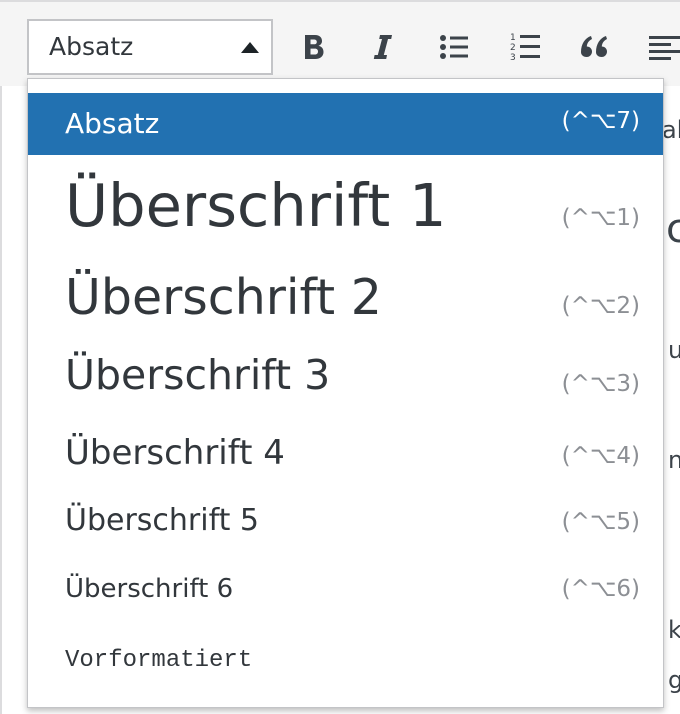  Describe the element at coordinates (162, 520) in the screenshot. I see `menu-item-label: Überschrift 5` at that location.